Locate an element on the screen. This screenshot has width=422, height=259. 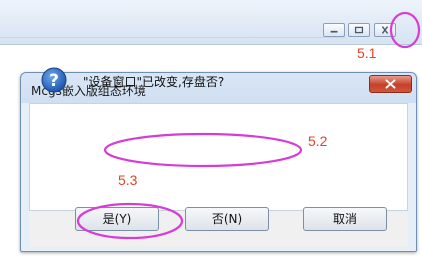
highlight-message-ellipse is located at coordinates (203, 150).